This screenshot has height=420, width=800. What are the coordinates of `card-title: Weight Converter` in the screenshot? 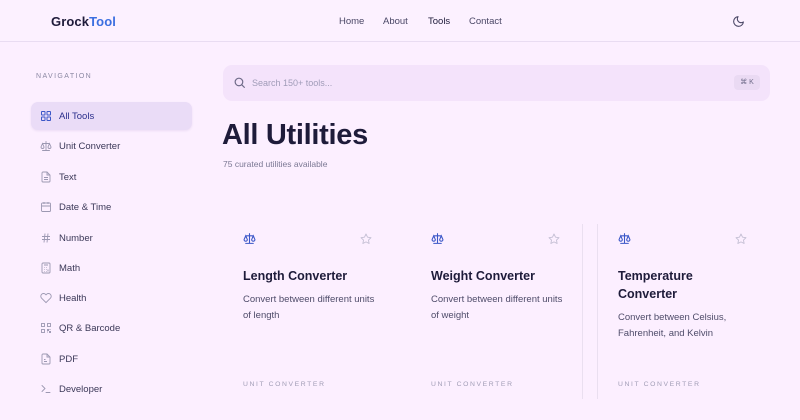 It's located at (483, 276).